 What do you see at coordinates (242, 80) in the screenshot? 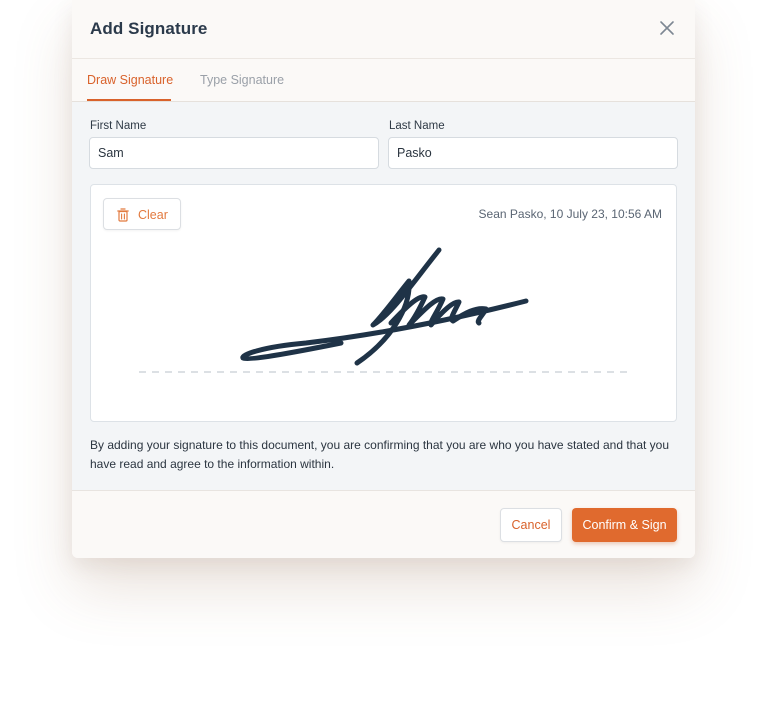
I see `tab-type-signature: Type Signature` at bounding box center [242, 80].